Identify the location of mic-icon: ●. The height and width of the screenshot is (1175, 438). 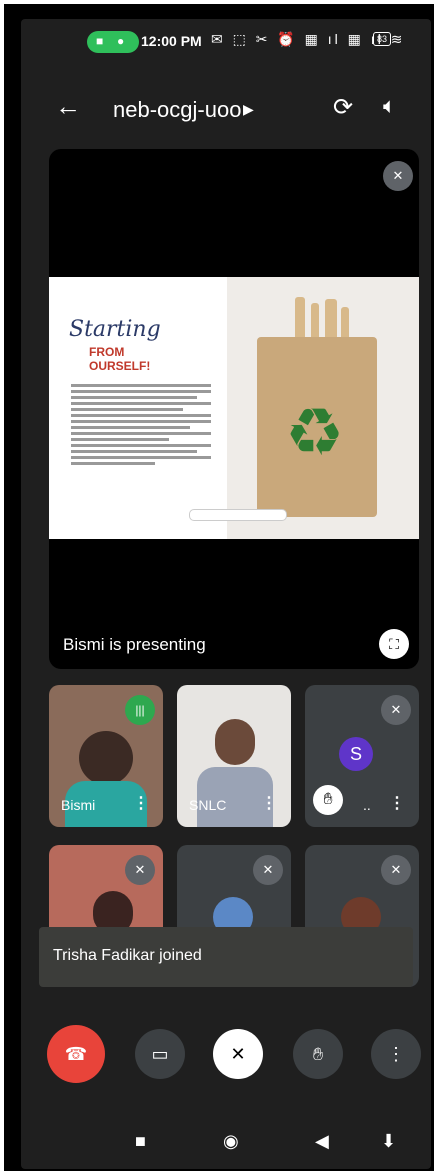
(121, 41).